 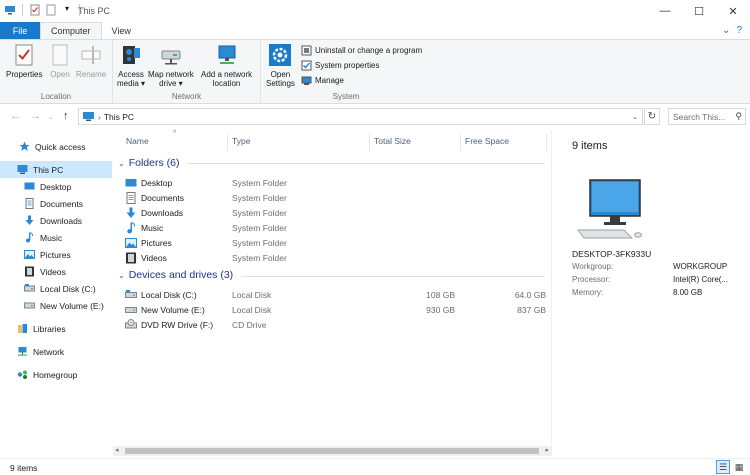 What do you see at coordinates (306, 65) in the screenshot?
I see `system-properties-icon` at bounding box center [306, 65].